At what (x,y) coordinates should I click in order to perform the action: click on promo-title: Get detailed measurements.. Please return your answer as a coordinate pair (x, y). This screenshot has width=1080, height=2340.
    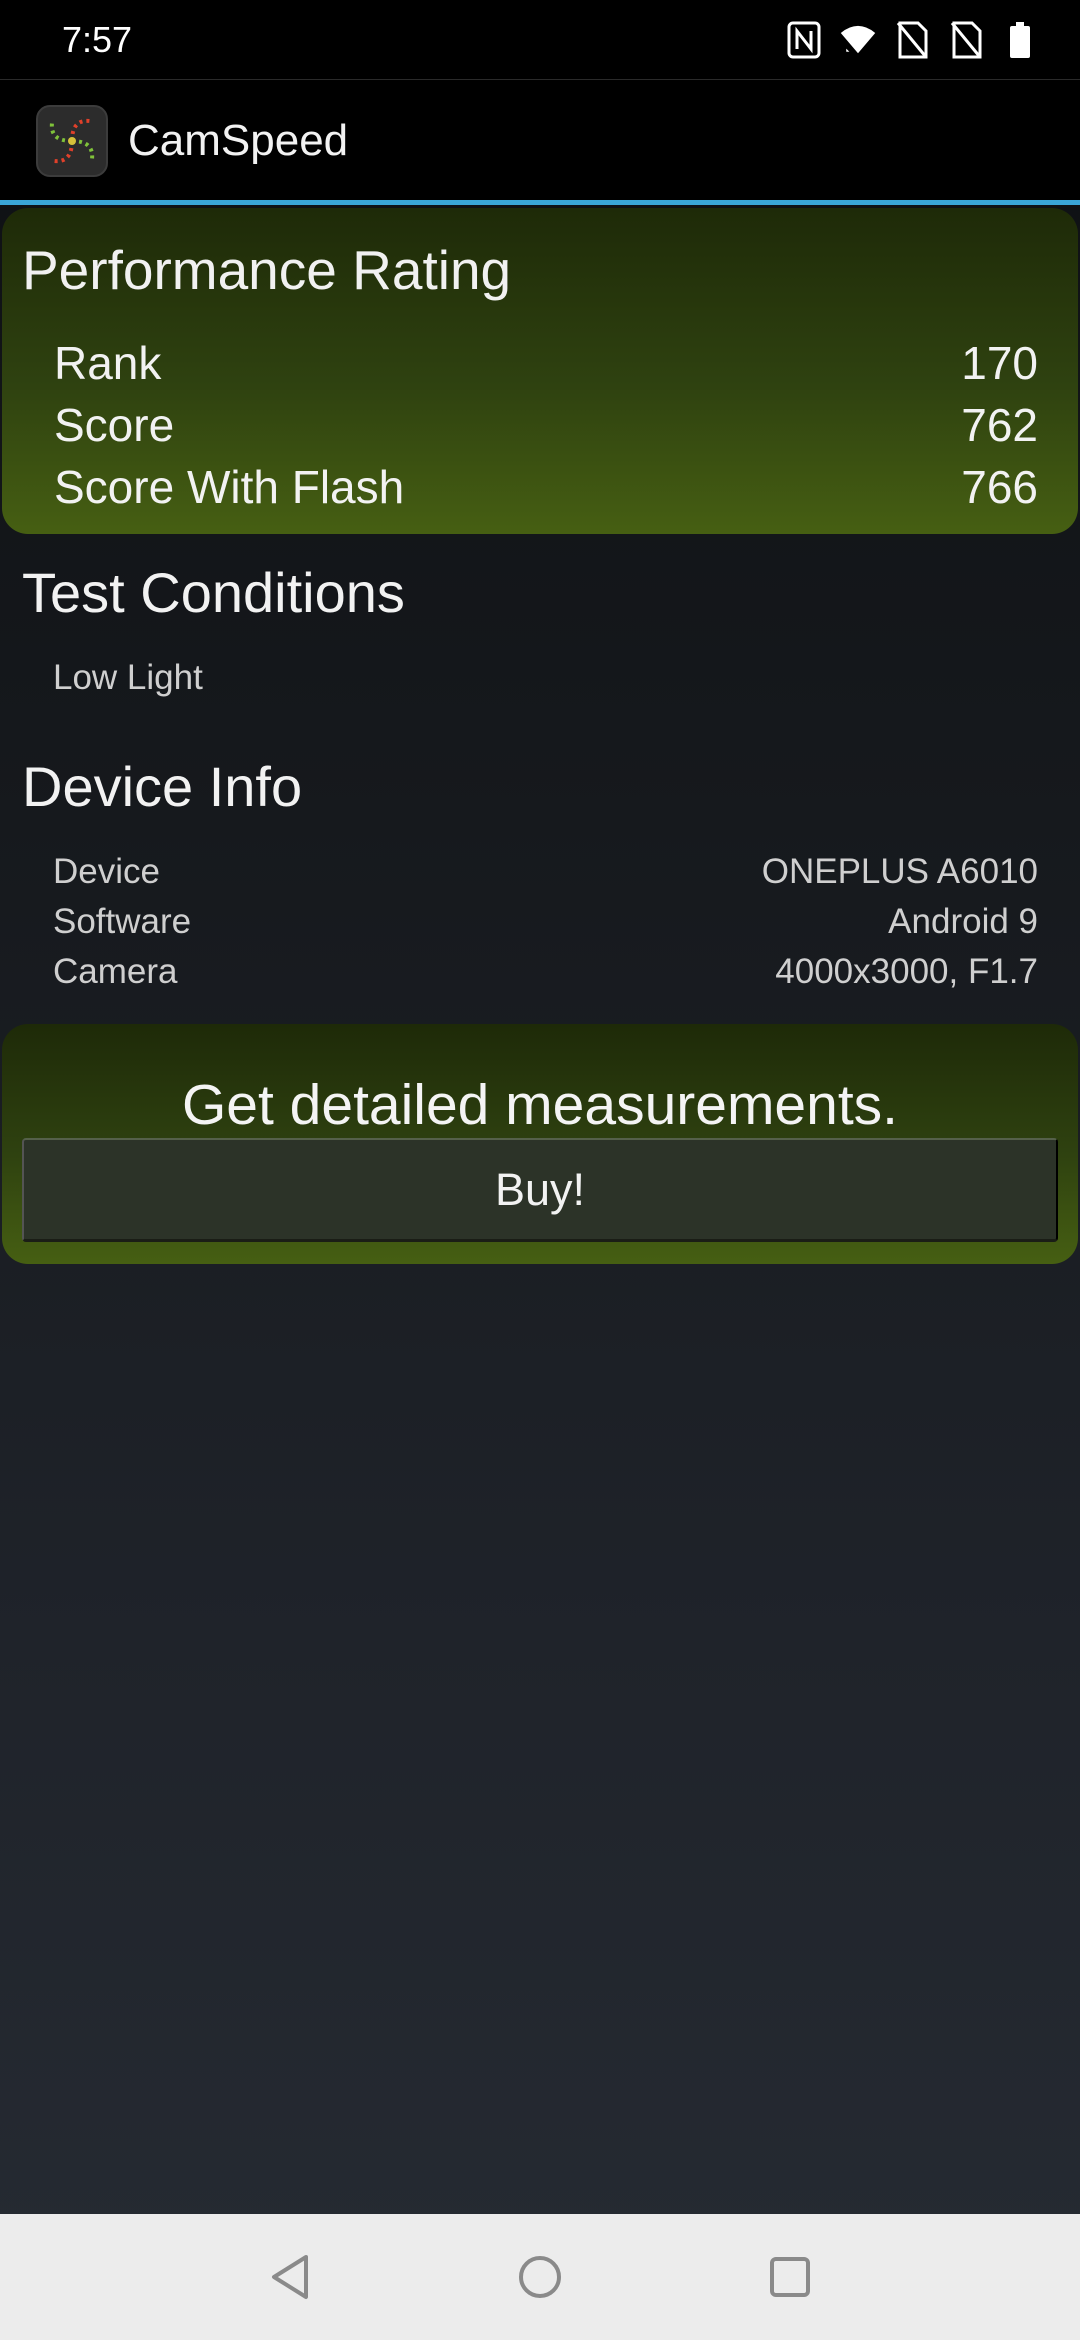
    Looking at the image, I should click on (540, 1105).